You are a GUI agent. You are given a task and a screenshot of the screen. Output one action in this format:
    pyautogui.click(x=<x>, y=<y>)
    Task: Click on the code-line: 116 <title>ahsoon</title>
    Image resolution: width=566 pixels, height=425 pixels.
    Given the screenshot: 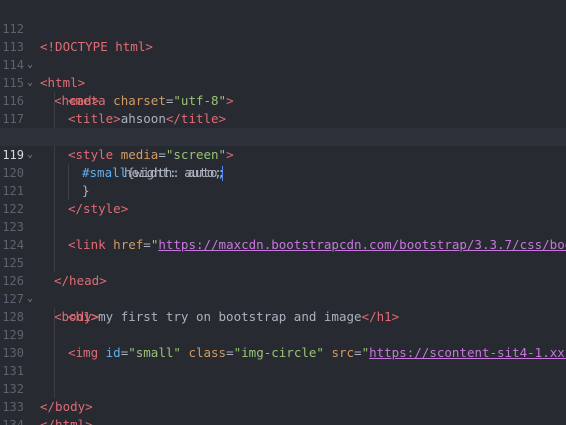 What is the action you would take?
    pyautogui.click(x=283, y=101)
    